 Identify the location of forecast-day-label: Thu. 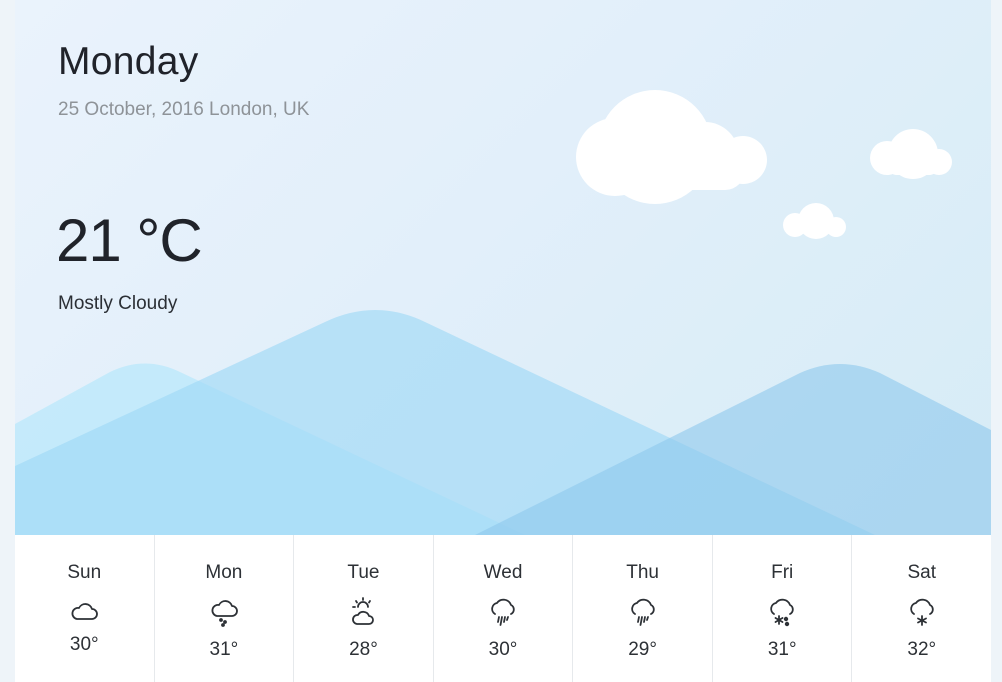
(642, 572).